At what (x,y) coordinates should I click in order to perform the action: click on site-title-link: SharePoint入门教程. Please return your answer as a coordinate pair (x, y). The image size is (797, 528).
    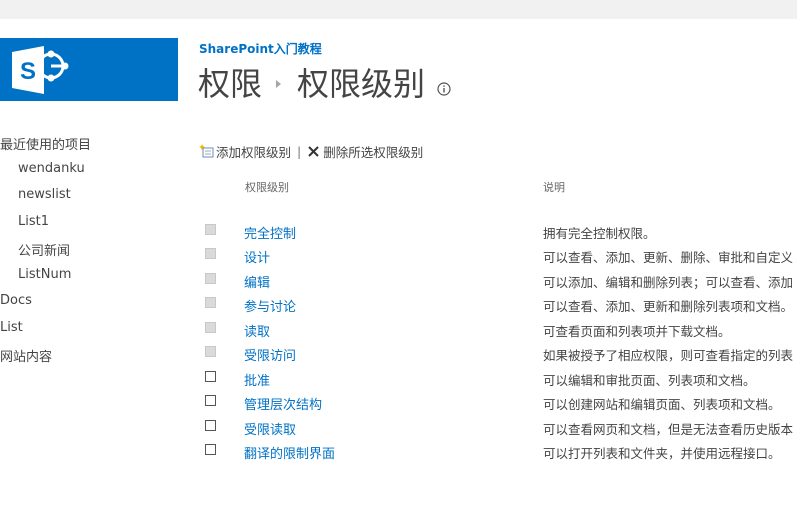
    Looking at the image, I should click on (260, 48).